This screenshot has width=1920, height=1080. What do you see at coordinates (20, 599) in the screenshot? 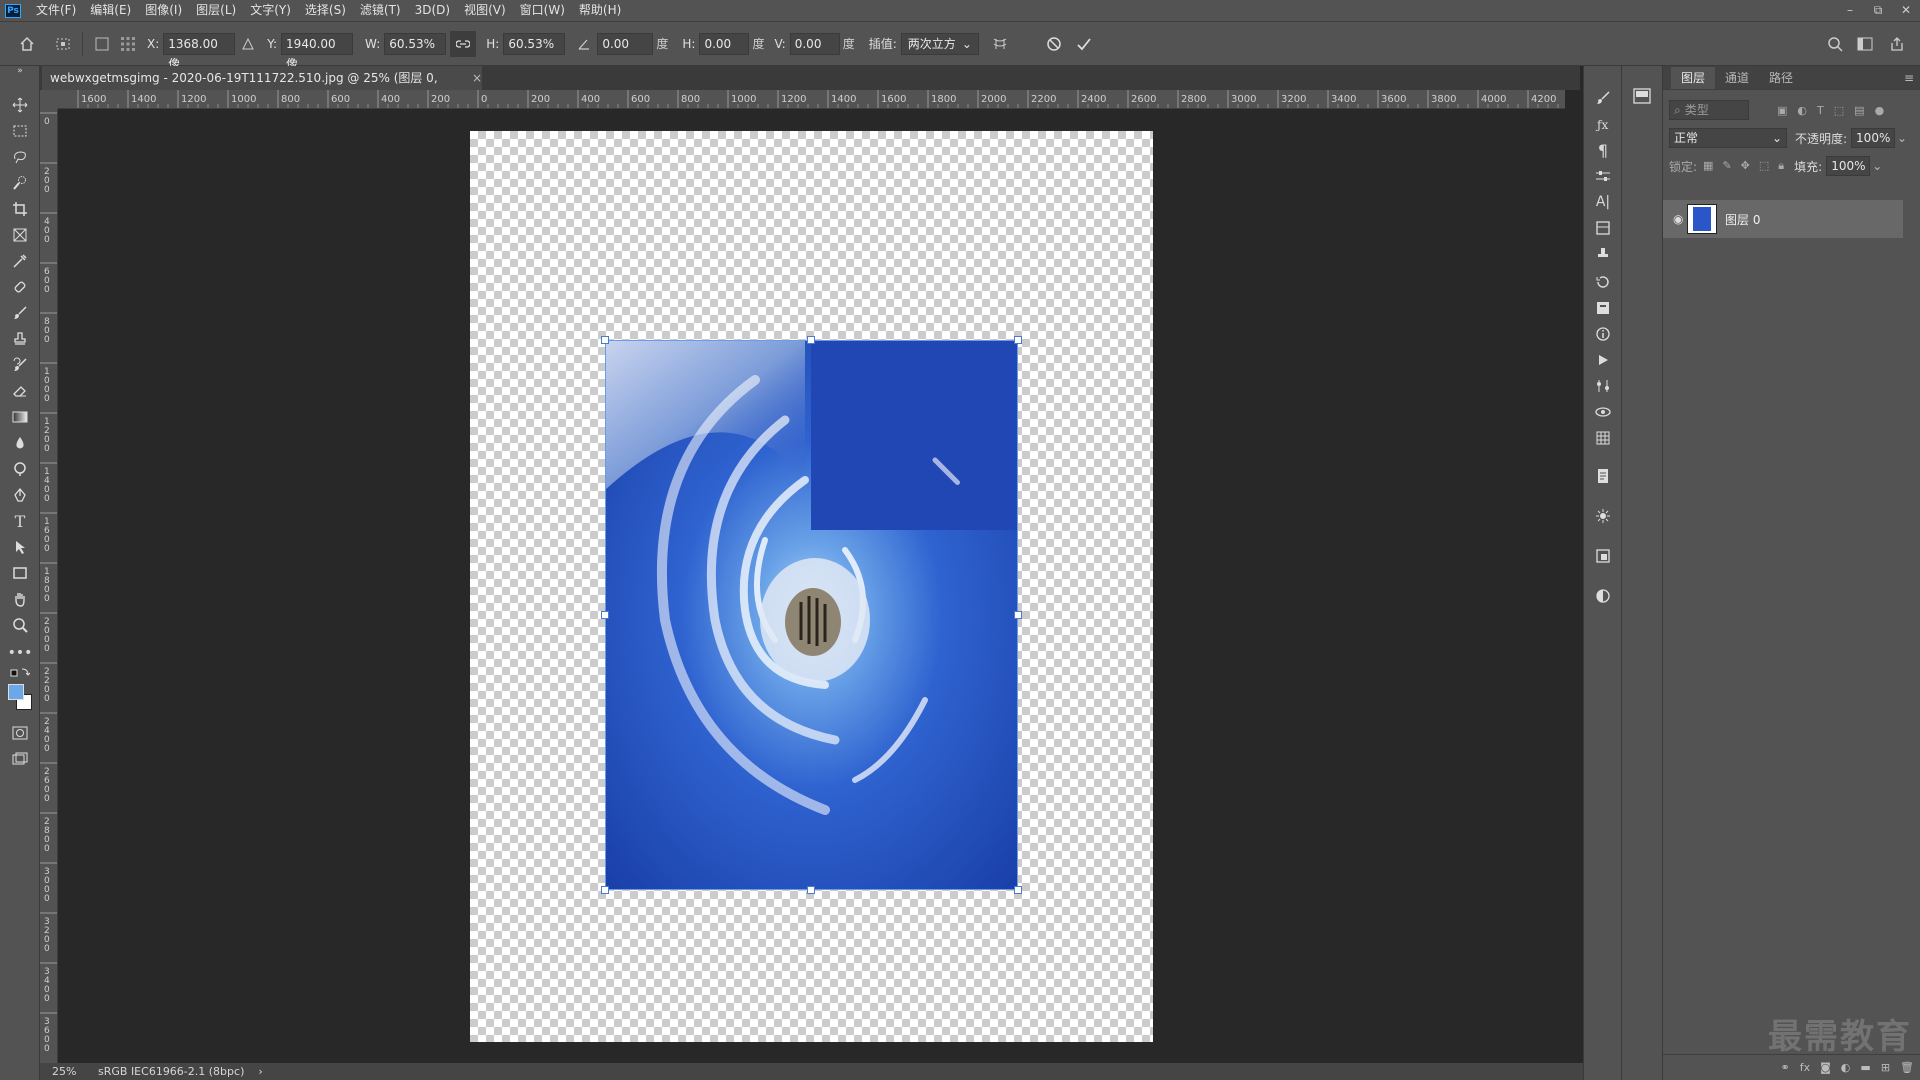
I see `hand-tool-icon` at bounding box center [20, 599].